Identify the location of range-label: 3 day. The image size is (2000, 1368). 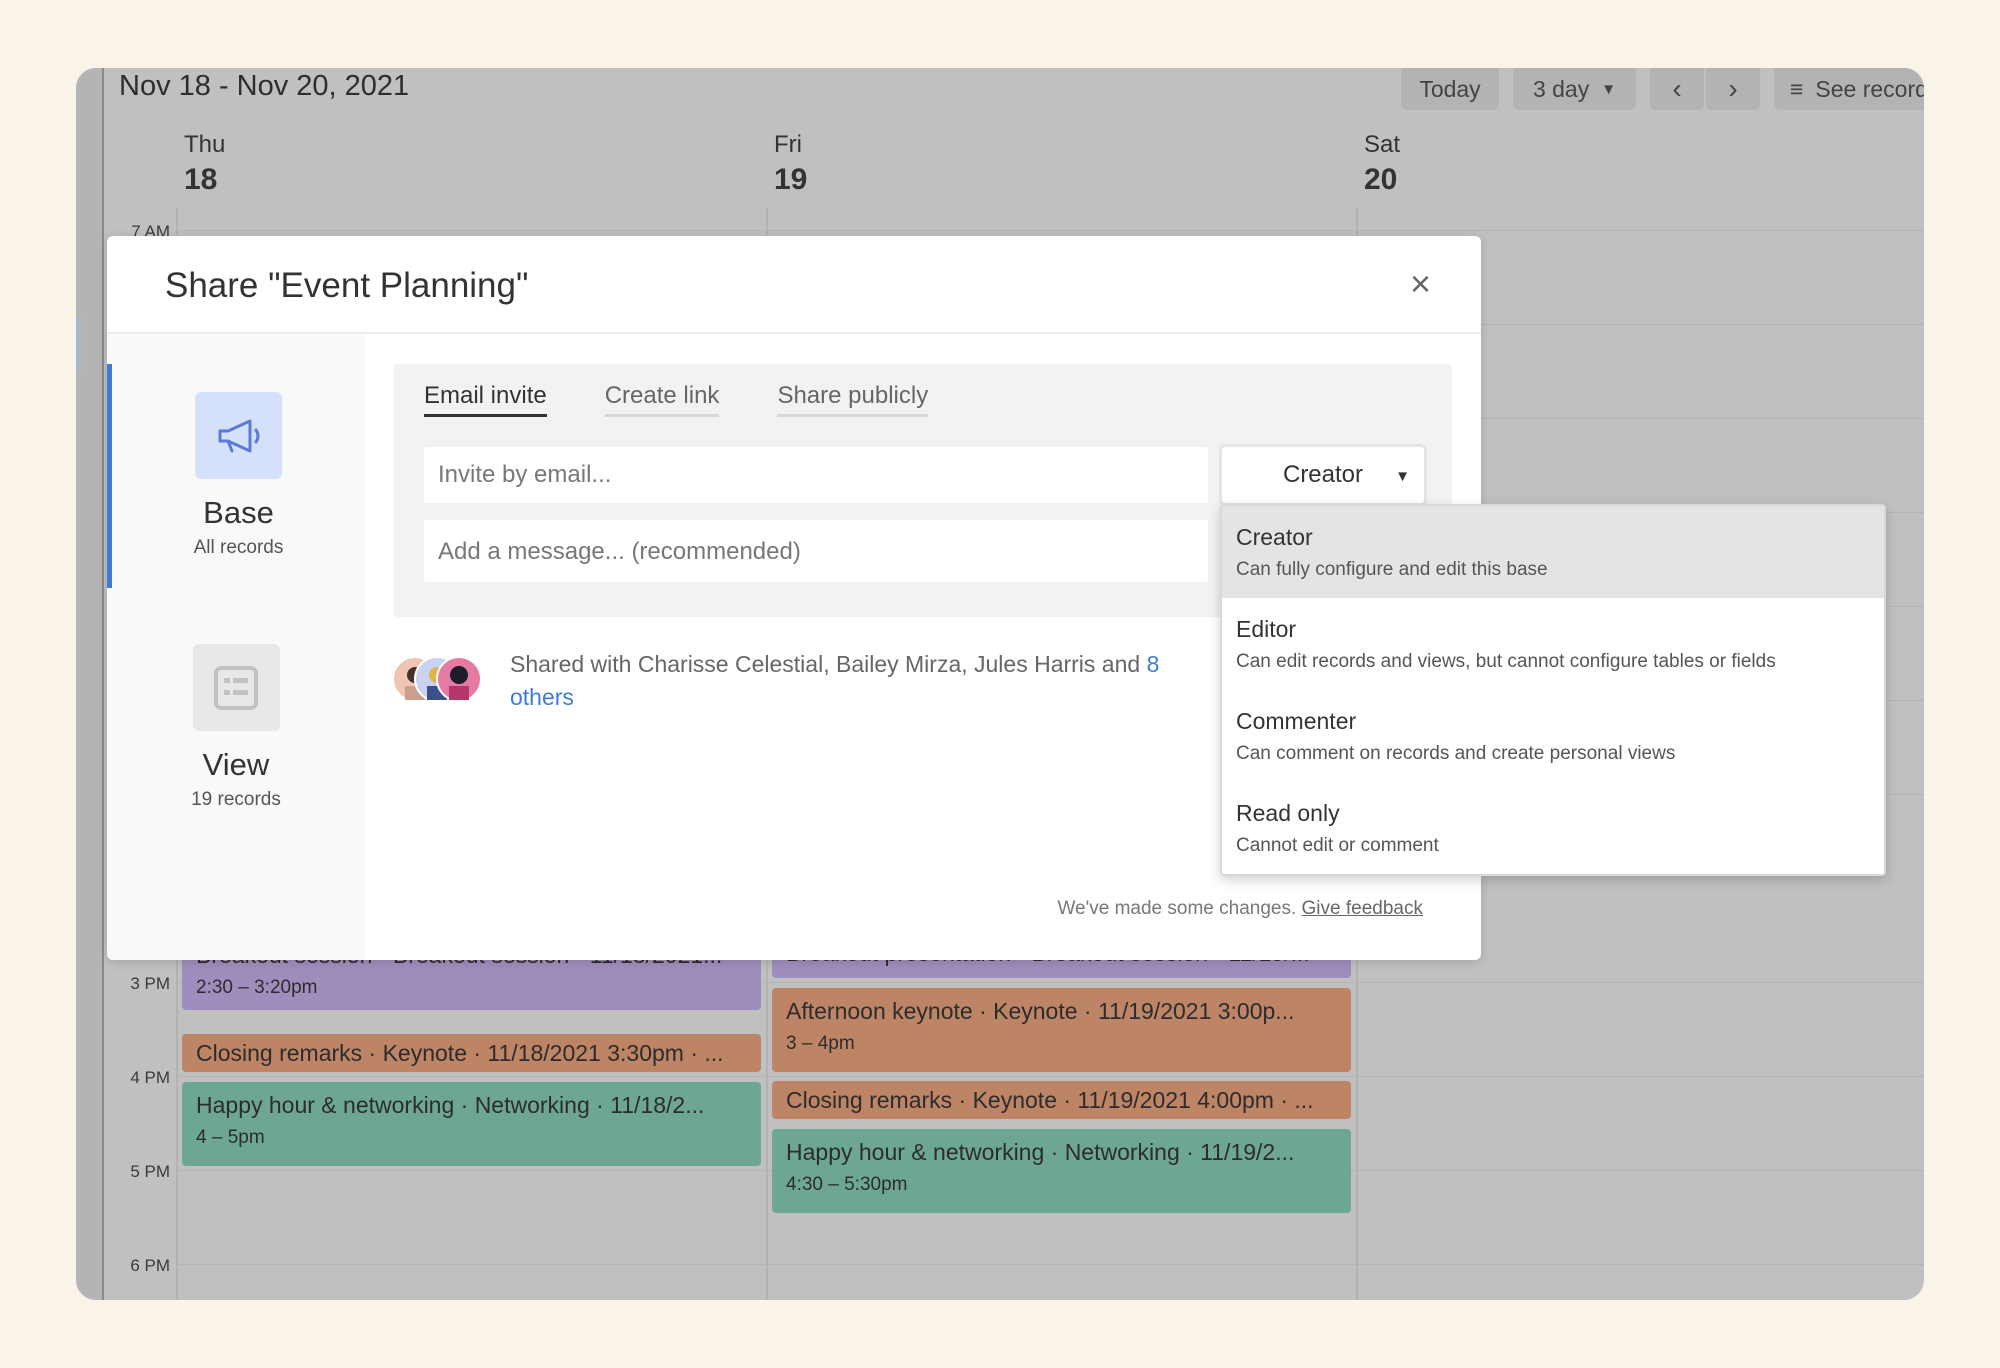
(1561, 88).